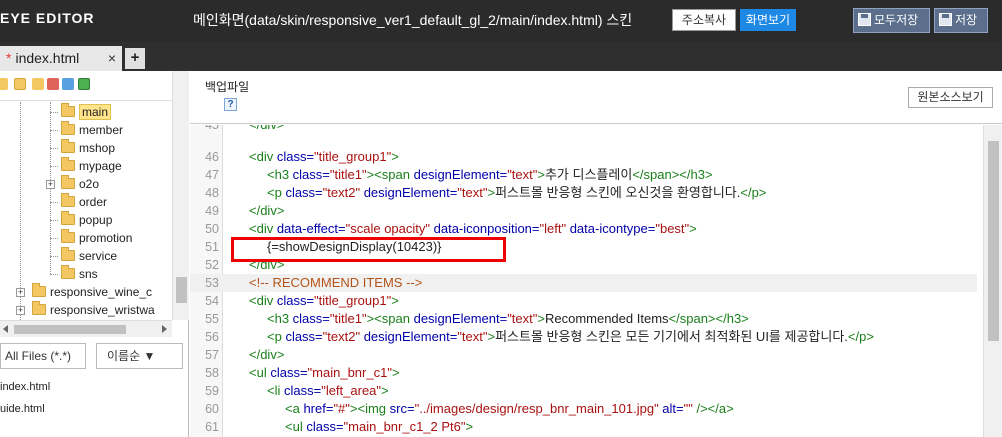  I want to click on save-button: 저장, so click(961, 20).